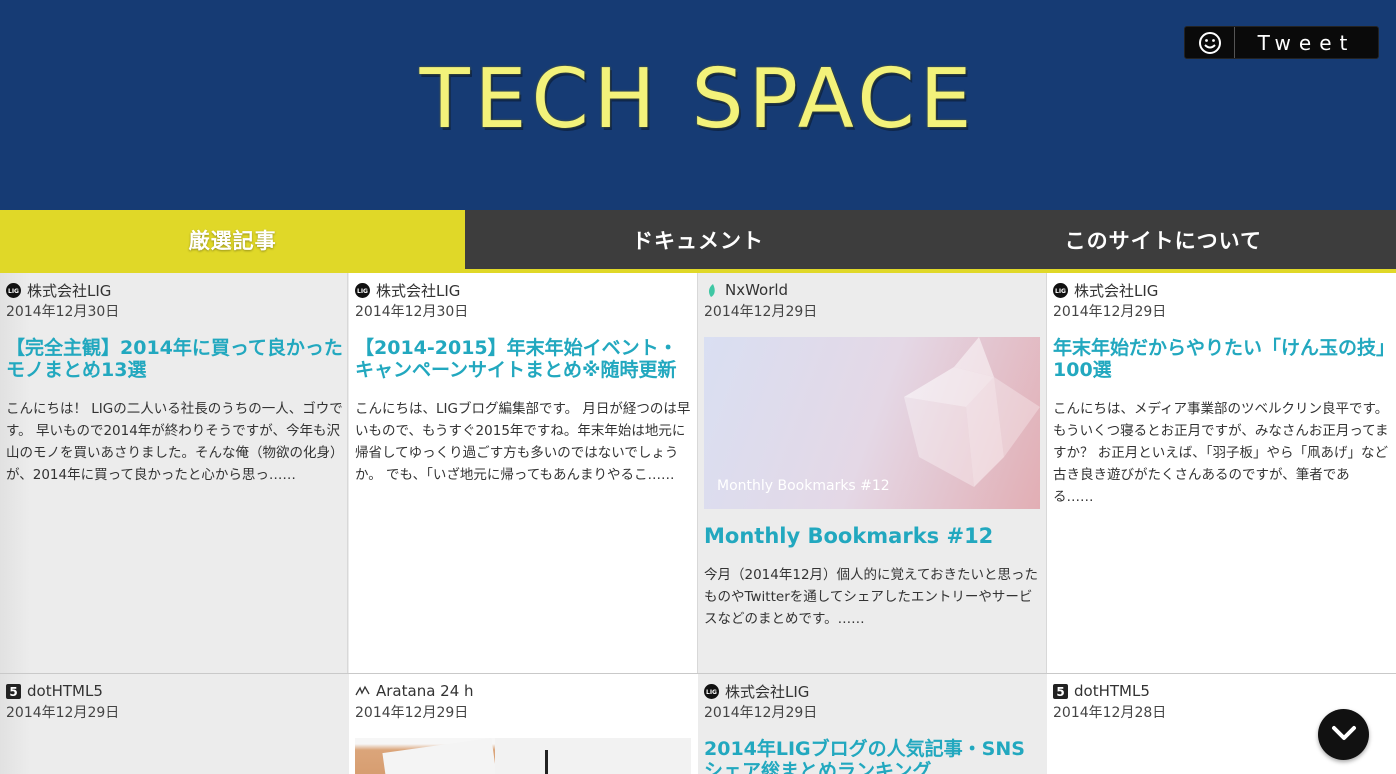  Describe the element at coordinates (872, 423) in the screenshot. I see `article-thumbnail: Monthly Bookmarks #12` at that location.